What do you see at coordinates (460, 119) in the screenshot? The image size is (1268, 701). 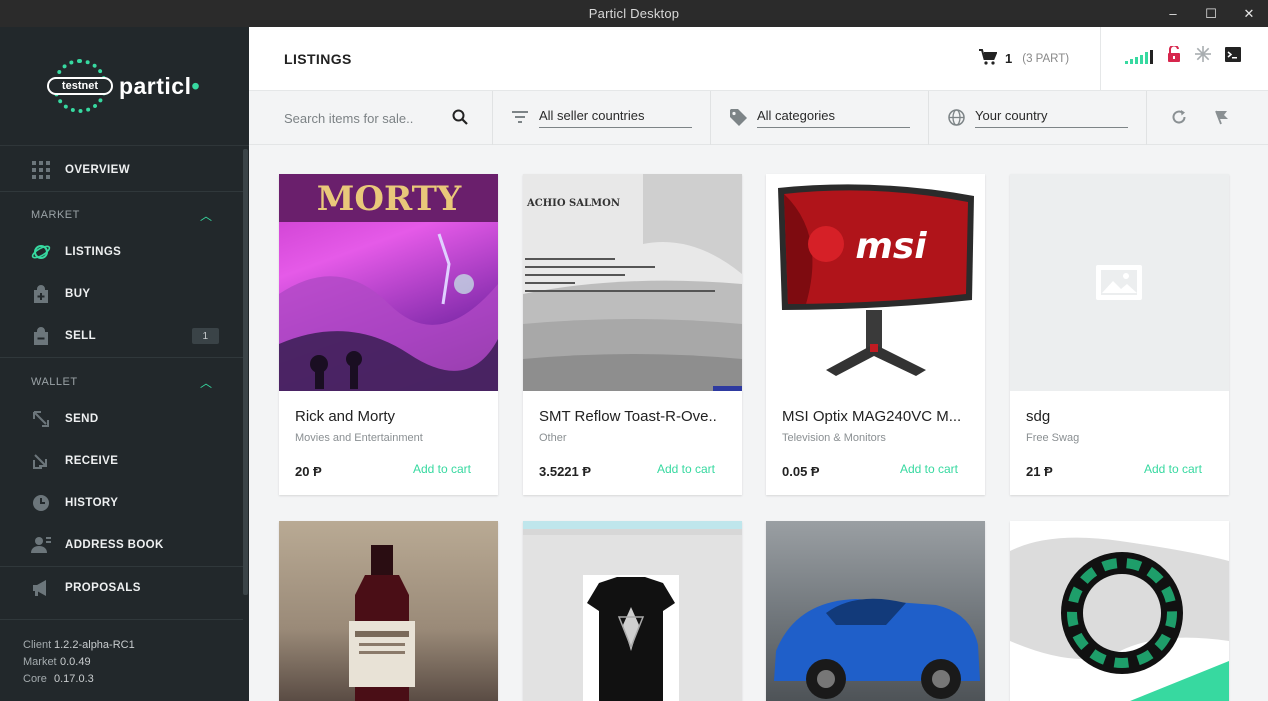 I see `search-icon` at bounding box center [460, 119].